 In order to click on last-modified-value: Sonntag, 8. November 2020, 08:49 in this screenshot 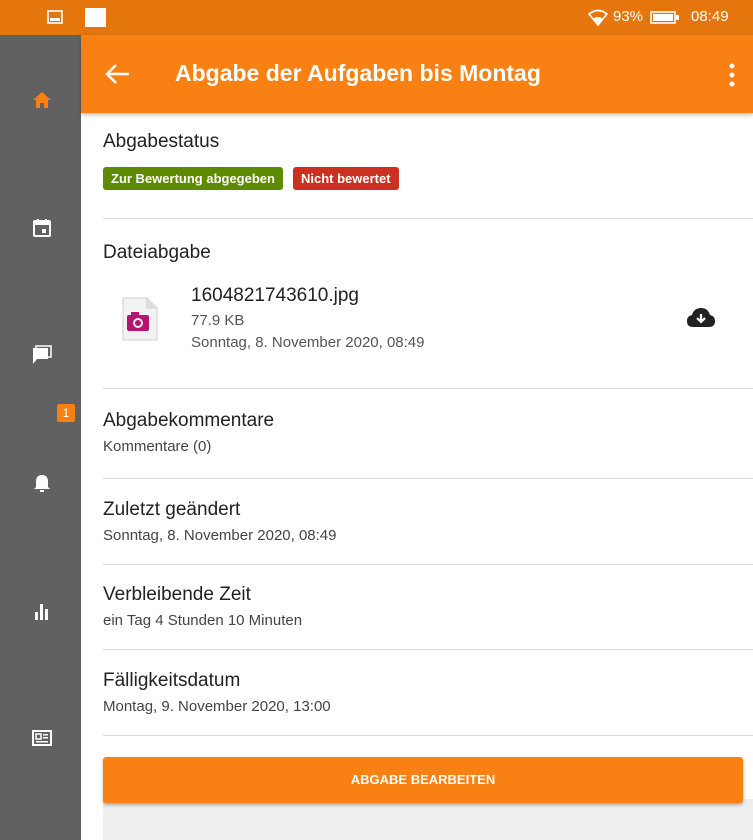, I will do `click(220, 535)`.